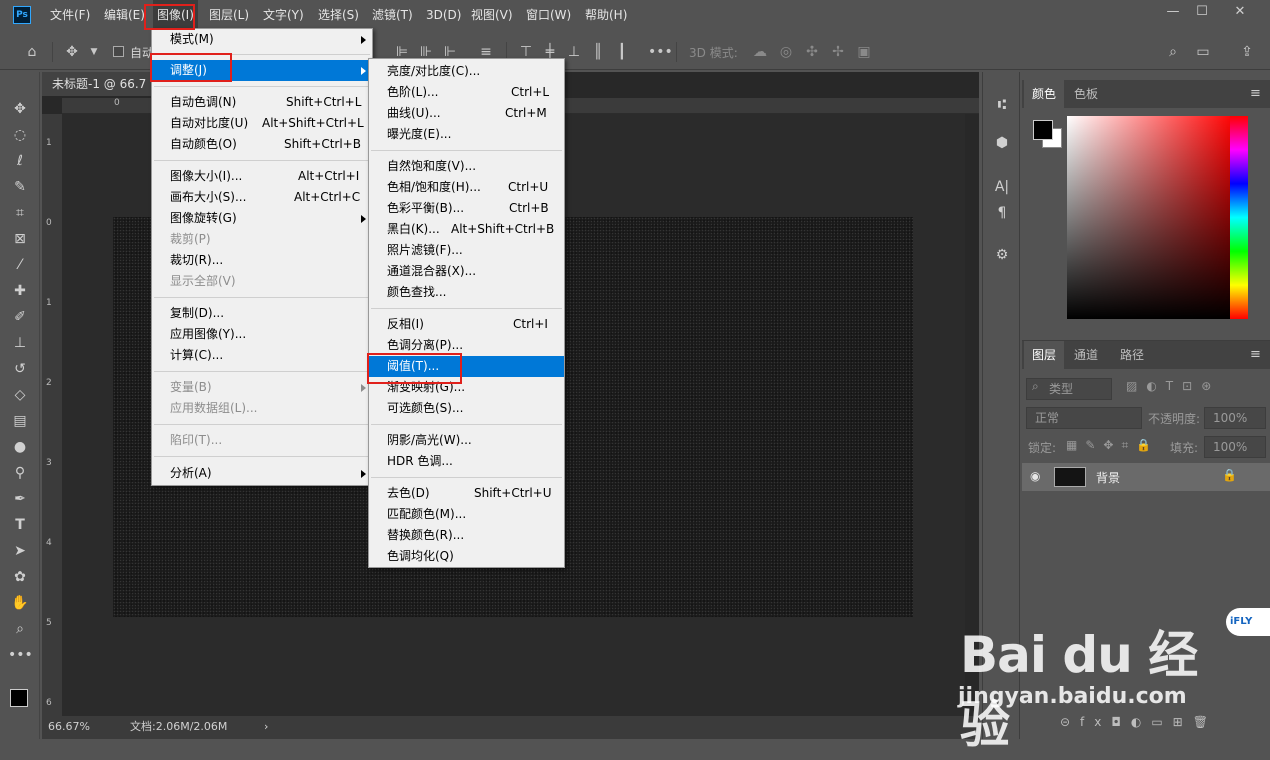  Describe the element at coordinates (70, 15) in the screenshot. I see `menu-file: 文件(F)` at that location.